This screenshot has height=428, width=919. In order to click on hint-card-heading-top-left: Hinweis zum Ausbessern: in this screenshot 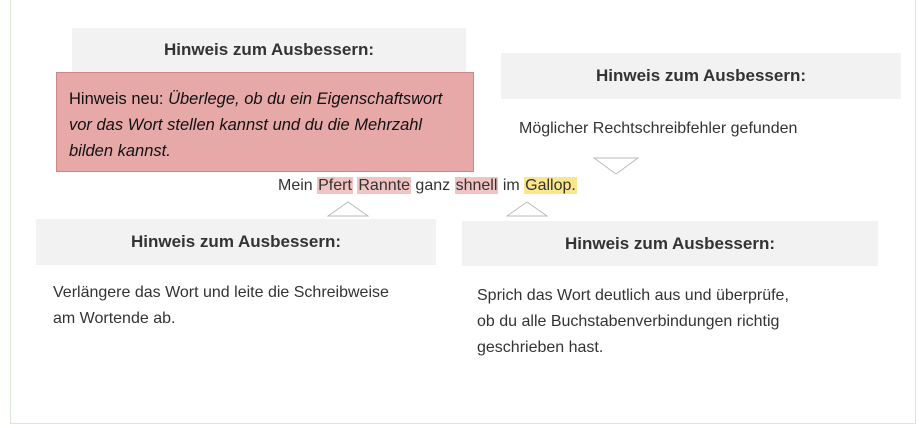, I will do `click(269, 50)`.